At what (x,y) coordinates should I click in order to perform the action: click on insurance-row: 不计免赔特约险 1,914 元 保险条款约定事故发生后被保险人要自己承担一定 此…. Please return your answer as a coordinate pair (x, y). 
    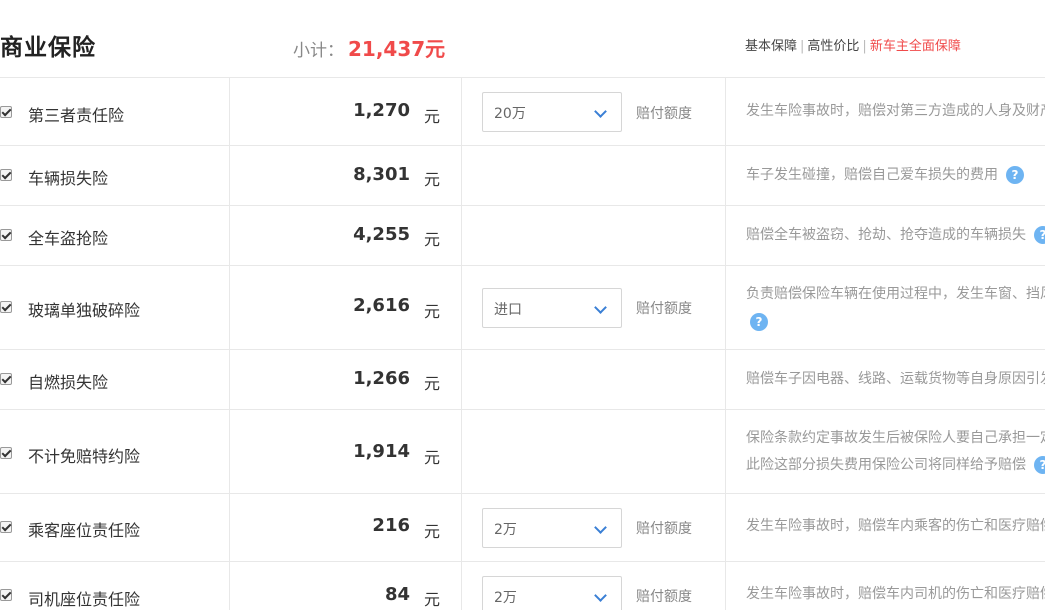
    Looking at the image, I should click on (522, 452).